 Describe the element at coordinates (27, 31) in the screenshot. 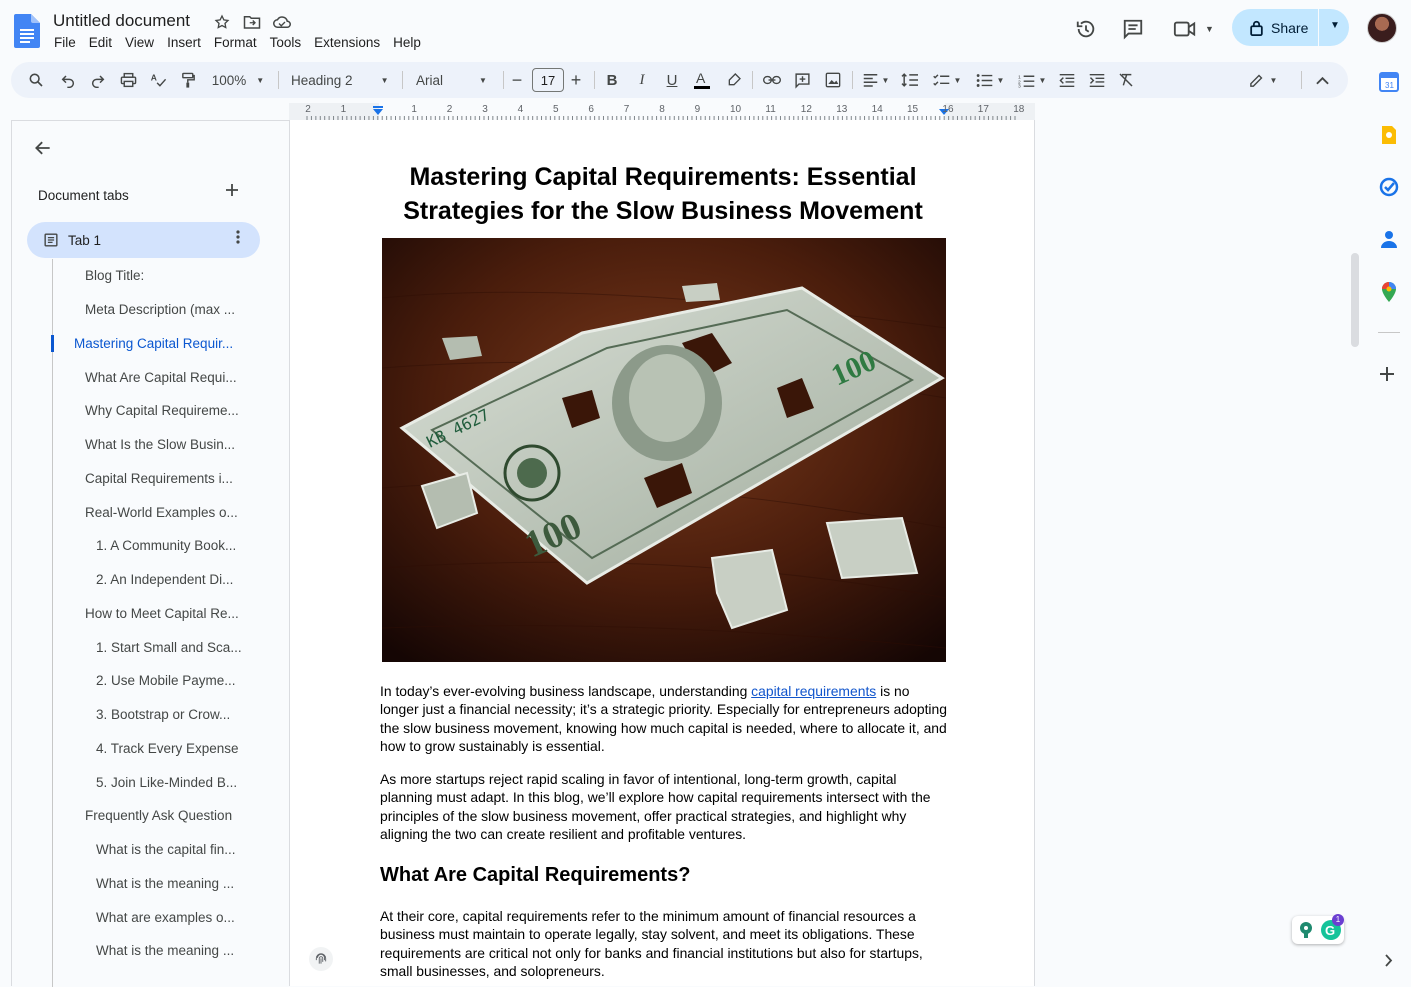

I see `docs-logo-icon` at that location.